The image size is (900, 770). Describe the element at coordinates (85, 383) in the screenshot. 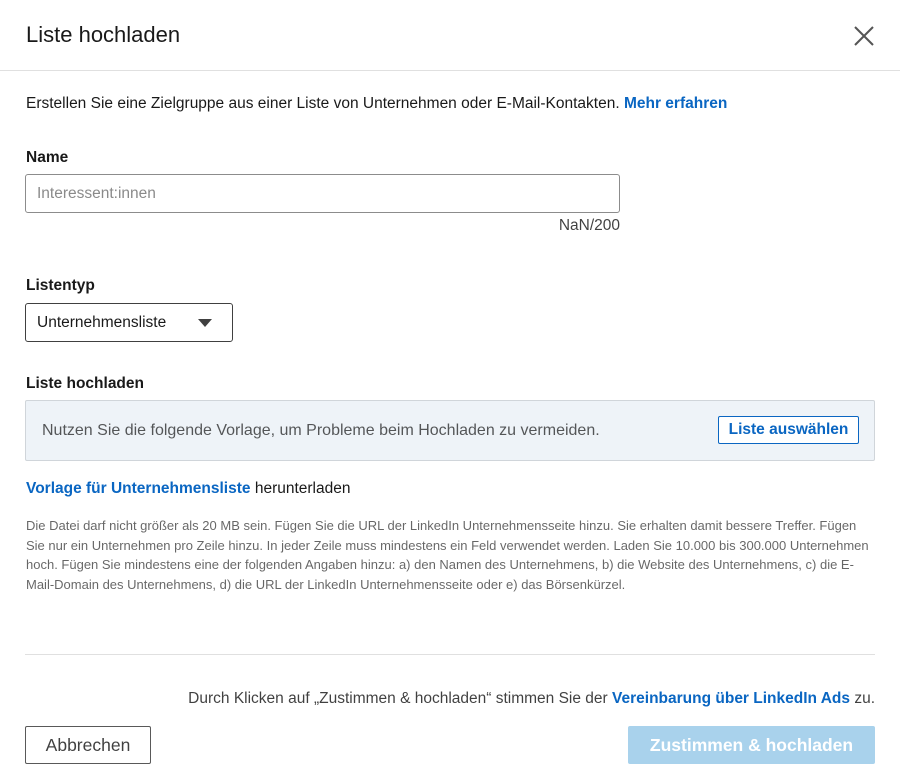

I see `upload-label: Liste hochladen` at that location.